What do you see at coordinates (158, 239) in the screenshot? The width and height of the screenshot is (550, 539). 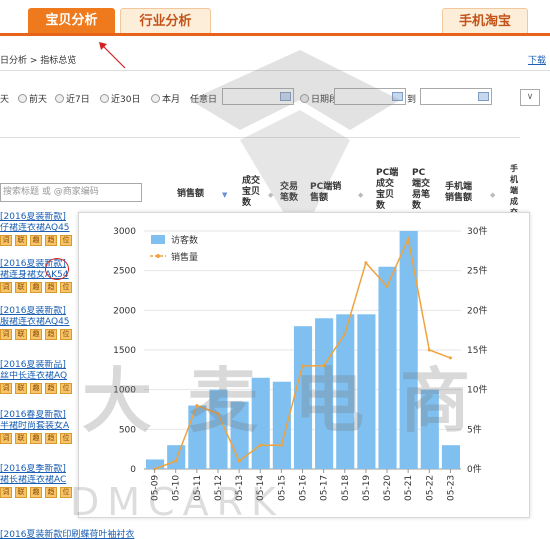 I see `legend-bar-swatch` at bounding box center [158, 239].